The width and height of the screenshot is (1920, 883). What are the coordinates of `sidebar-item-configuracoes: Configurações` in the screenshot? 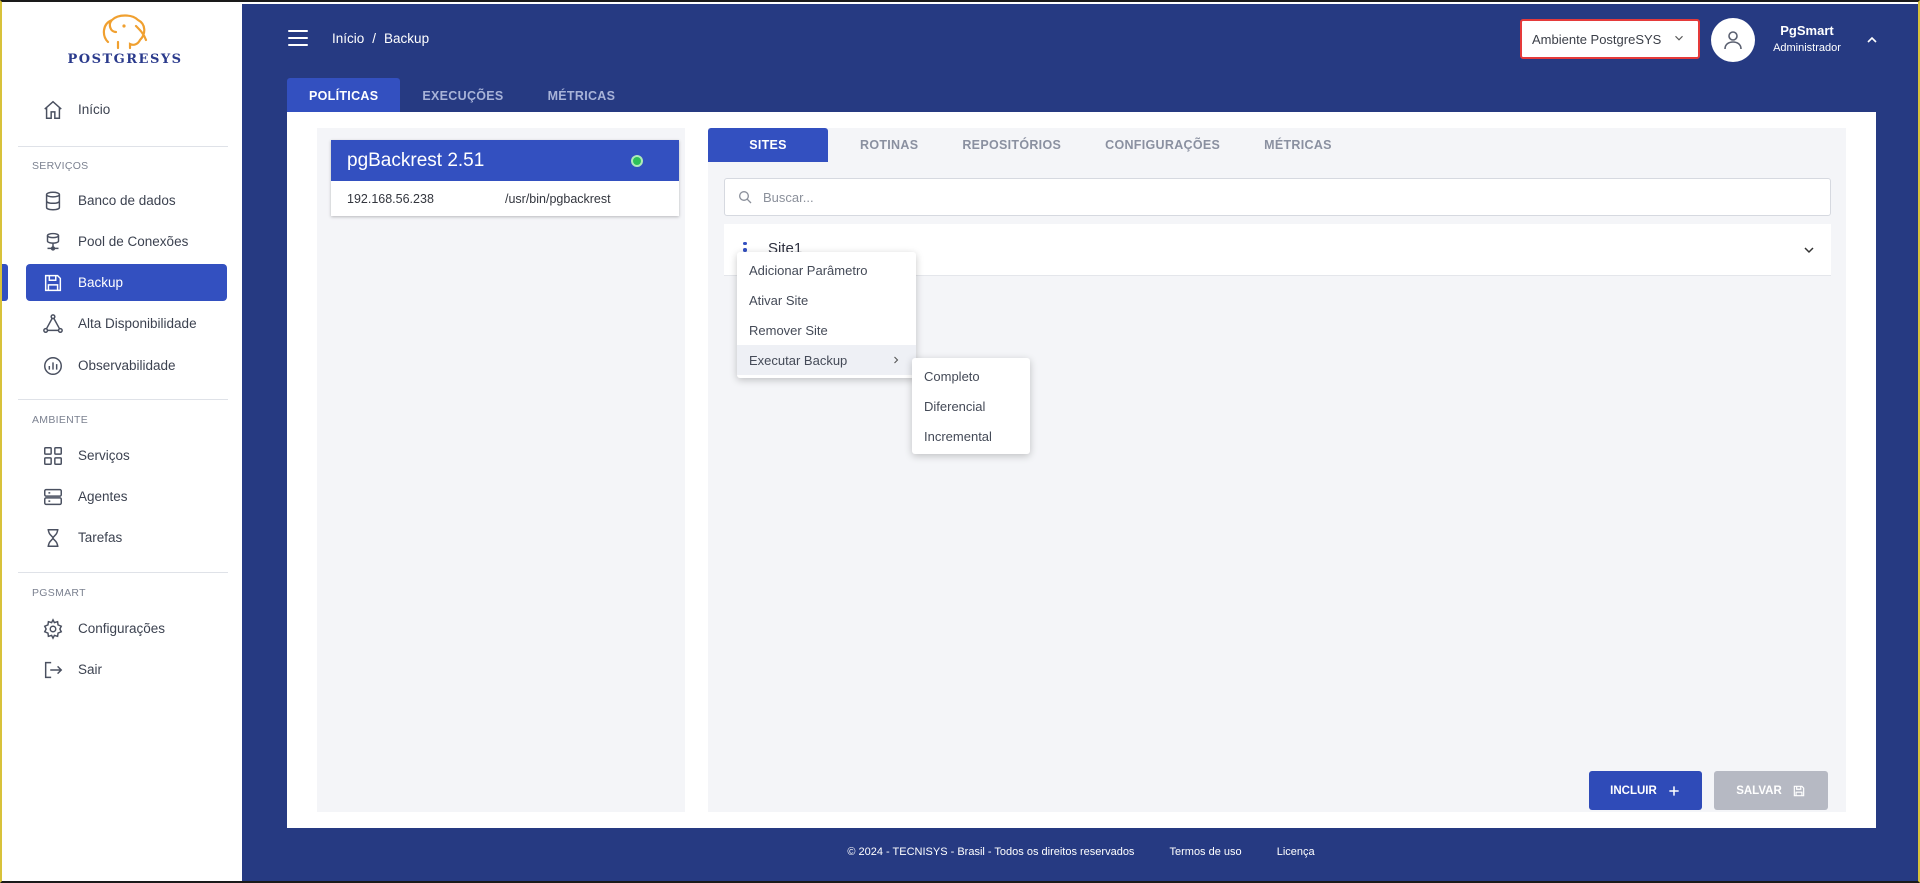 It's located at (126, 628).